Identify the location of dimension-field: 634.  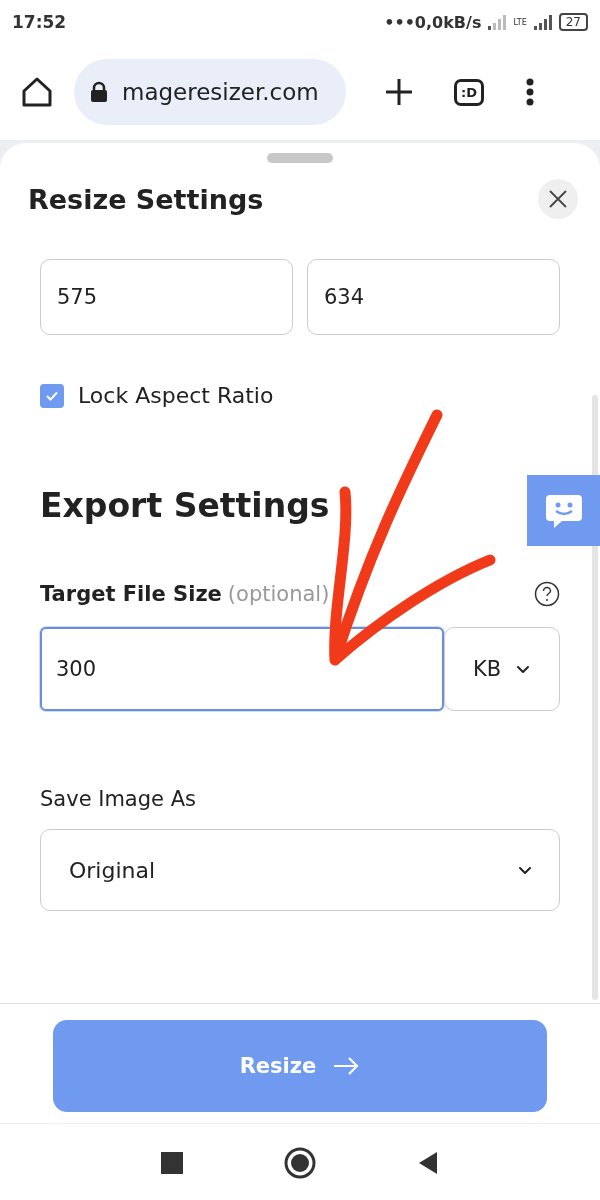
(433, 297).